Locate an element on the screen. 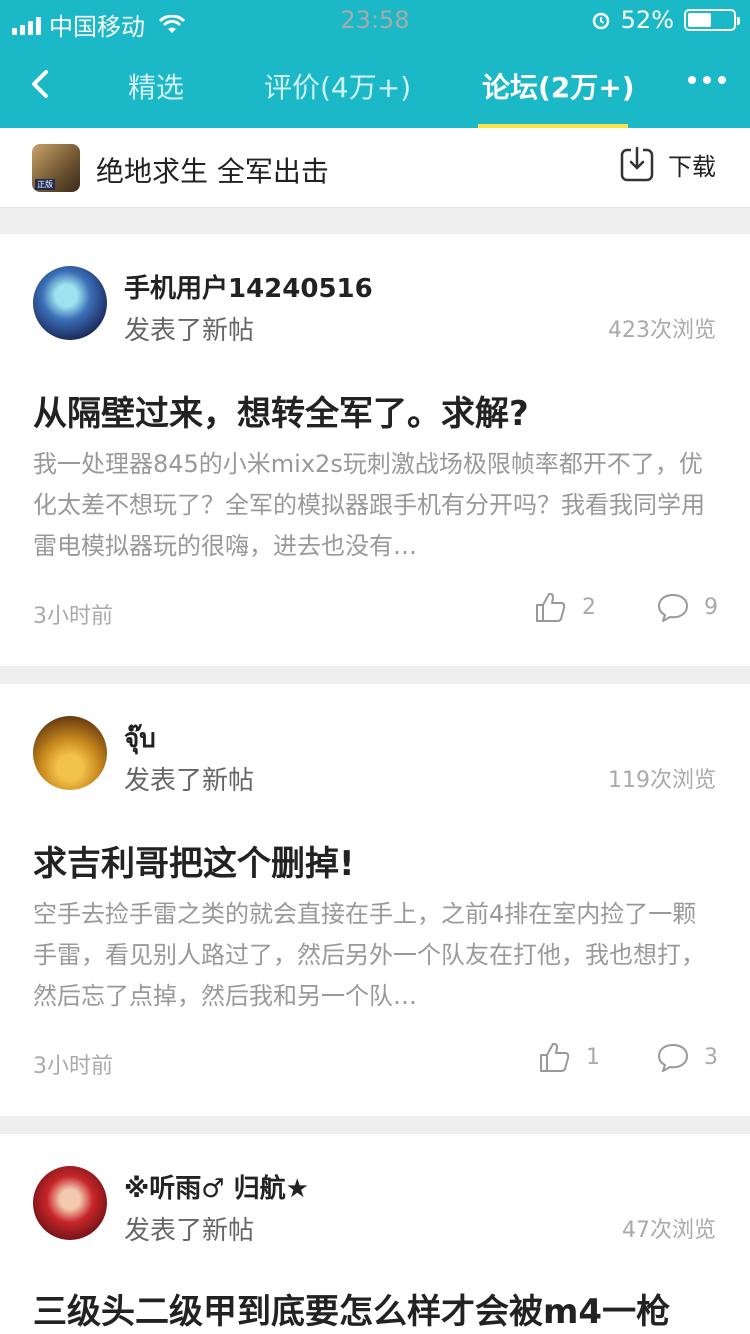 The height and width of the screenshot is (1334, 750). download-icon is located at coordinates (637, 164).